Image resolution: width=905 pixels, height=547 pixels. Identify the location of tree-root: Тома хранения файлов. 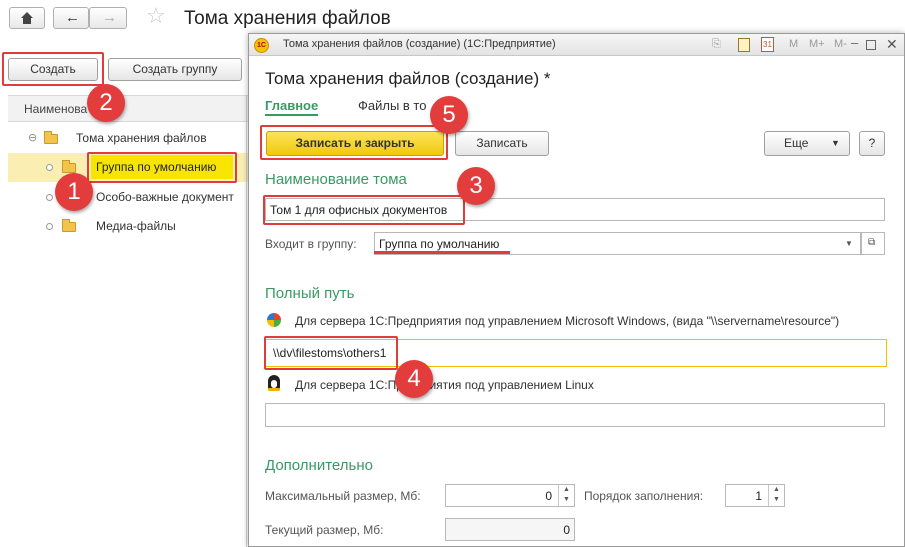
(141, 138).